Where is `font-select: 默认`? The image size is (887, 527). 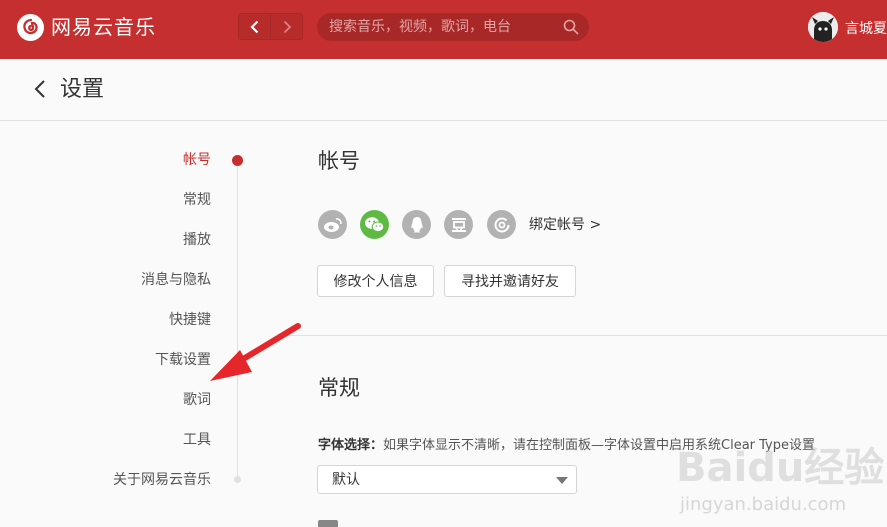 font-select: 默认 is located at coordinates (447, 479).